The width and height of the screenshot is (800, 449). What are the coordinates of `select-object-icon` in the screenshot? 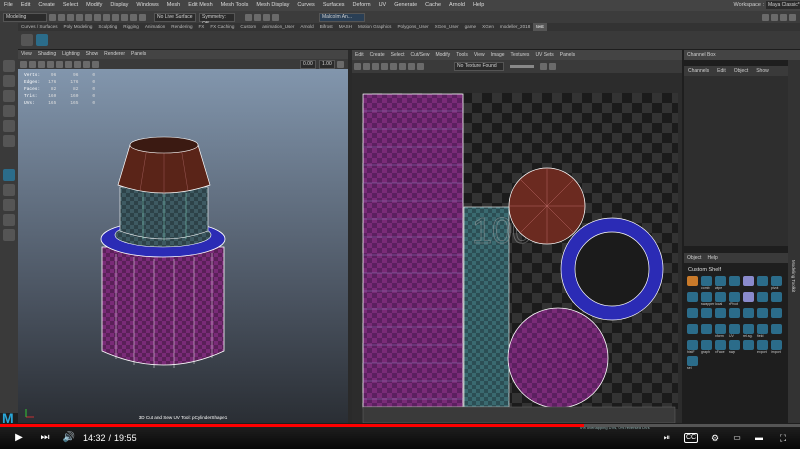 It's located at (106, 17).